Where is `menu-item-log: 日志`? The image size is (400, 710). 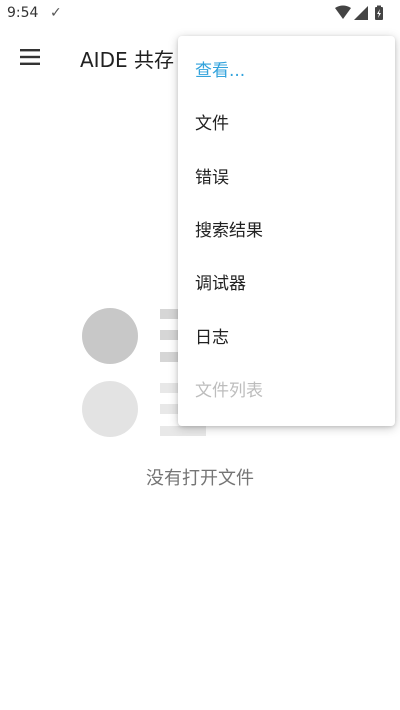
menu-item-log: 日志 is located at coordinates (286, 338).